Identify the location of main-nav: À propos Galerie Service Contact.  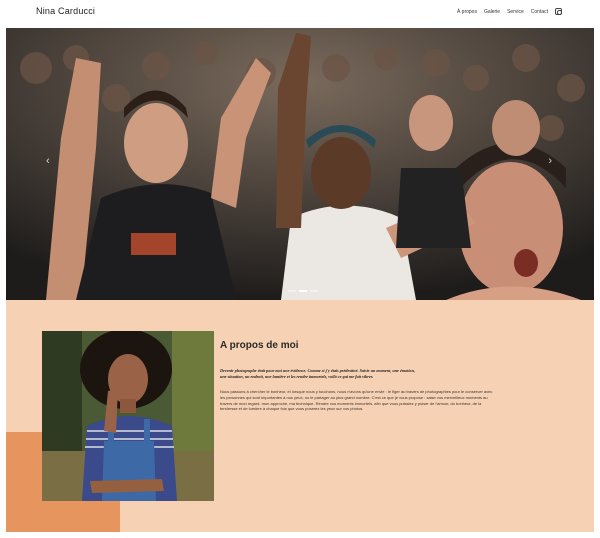
(509, 11).